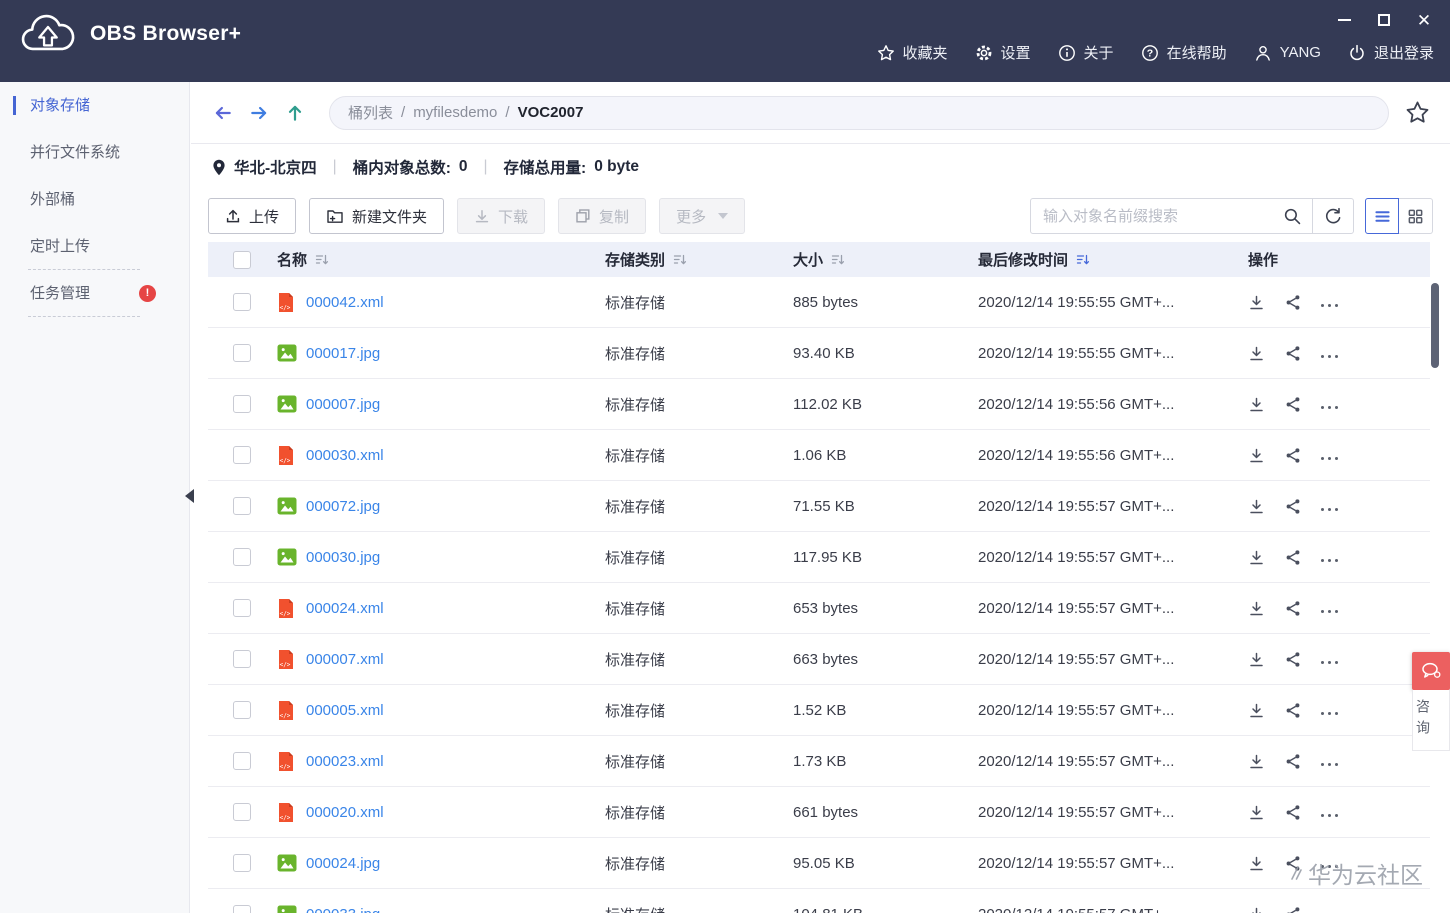 The width and height of the screenshot is (1450, 913). What do you see at coordinates (377, 216) in the screenshot?
I see `new-folder-button: 新建文件夹` at bounding box center [377, 216].